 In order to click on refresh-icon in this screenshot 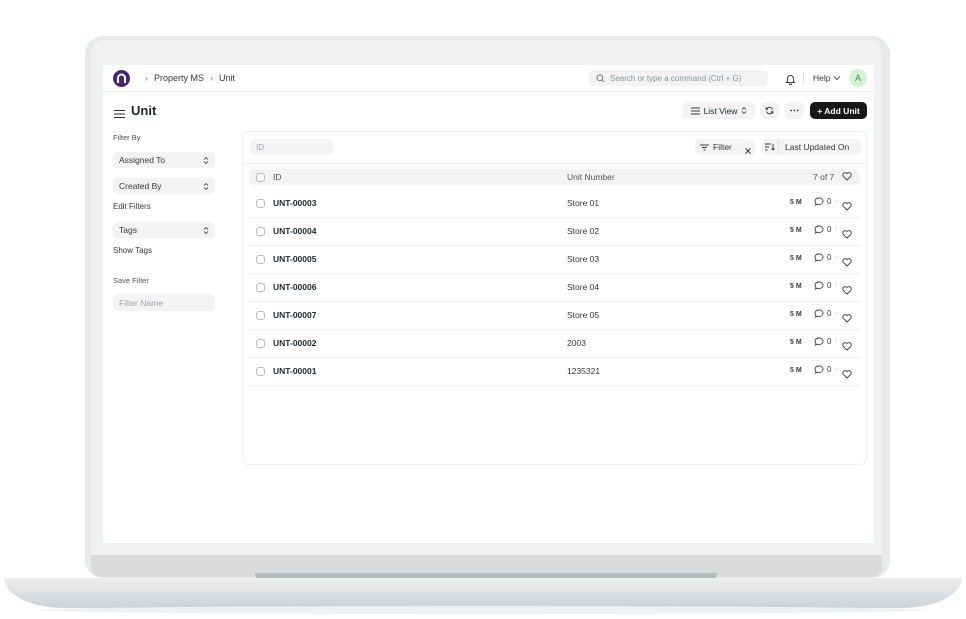, I will do `click(769, 110)`.